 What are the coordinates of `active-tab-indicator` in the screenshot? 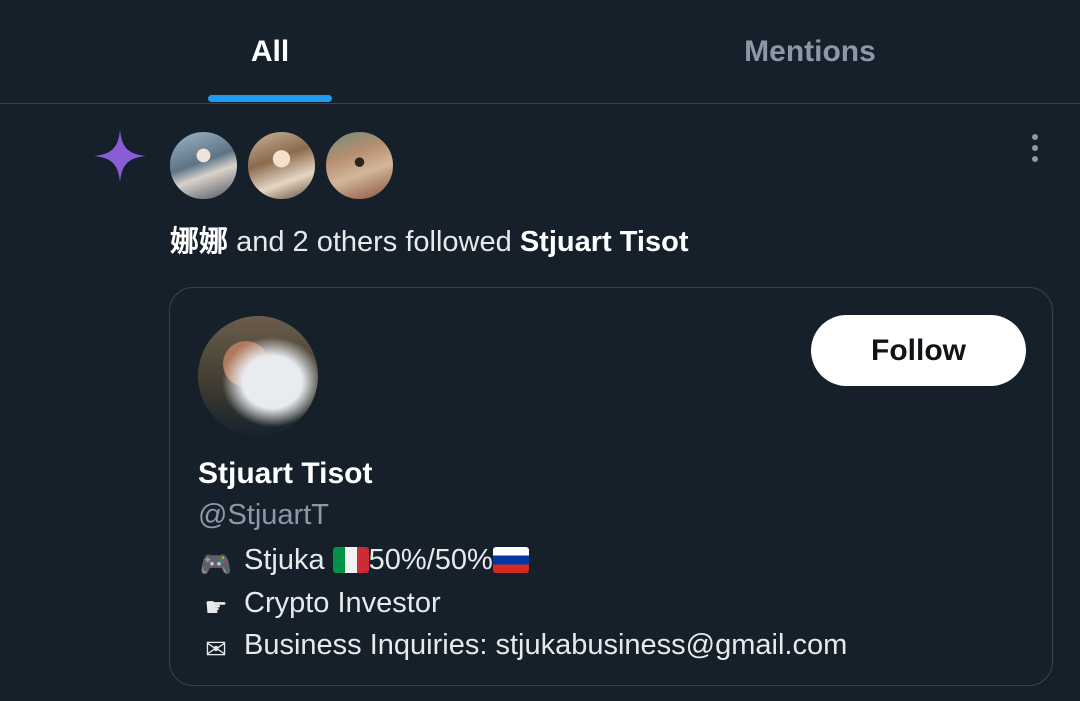 It's located at (270, 98).